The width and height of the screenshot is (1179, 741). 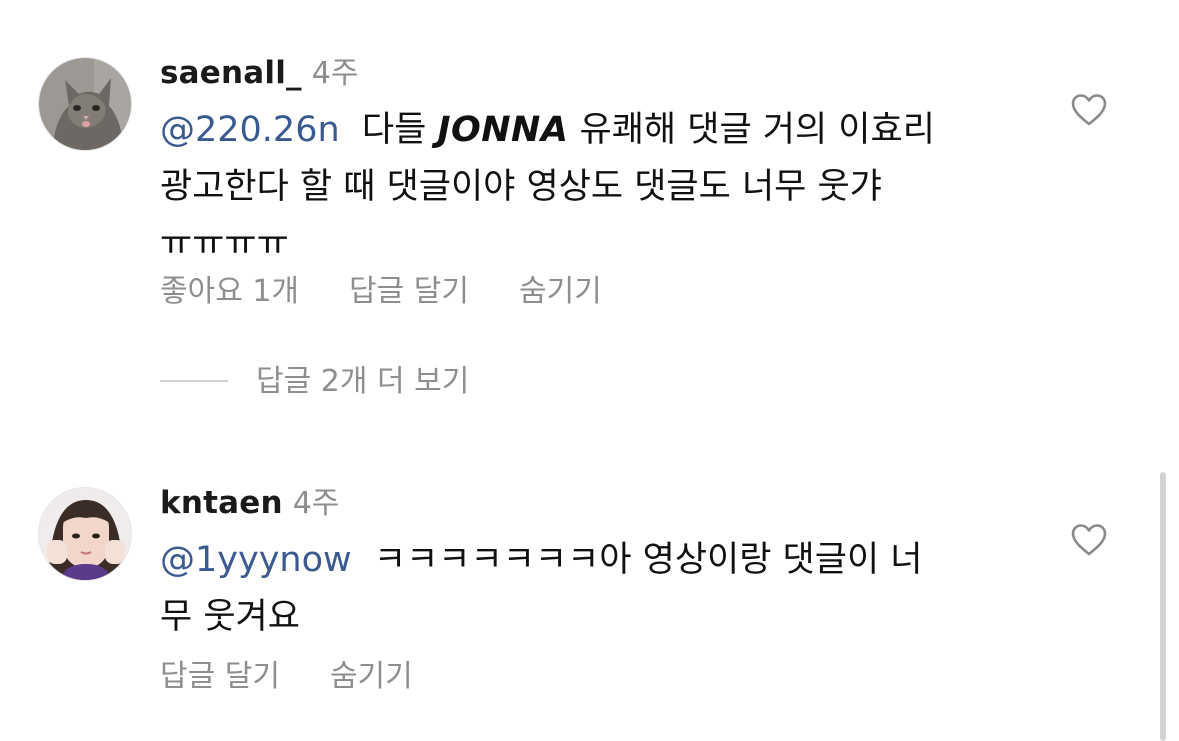 What do you see at coordinates (286, 677) in the screenshot?
I see `comment-actions: 답글 달기 숨기기` at bounding box center [286, 677].